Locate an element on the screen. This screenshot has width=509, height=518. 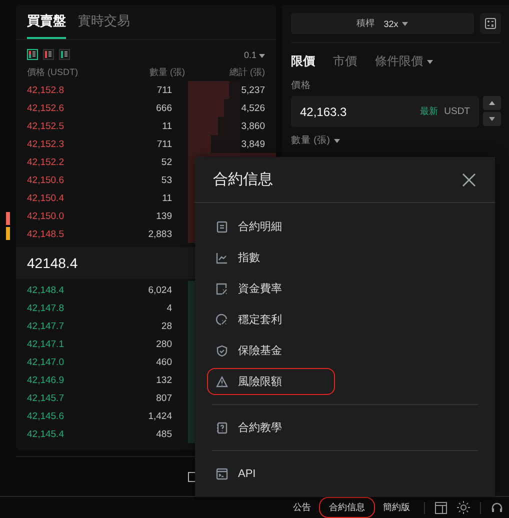
quantity-dropdown: 數量 (張) is located at coordinates (396, 140).